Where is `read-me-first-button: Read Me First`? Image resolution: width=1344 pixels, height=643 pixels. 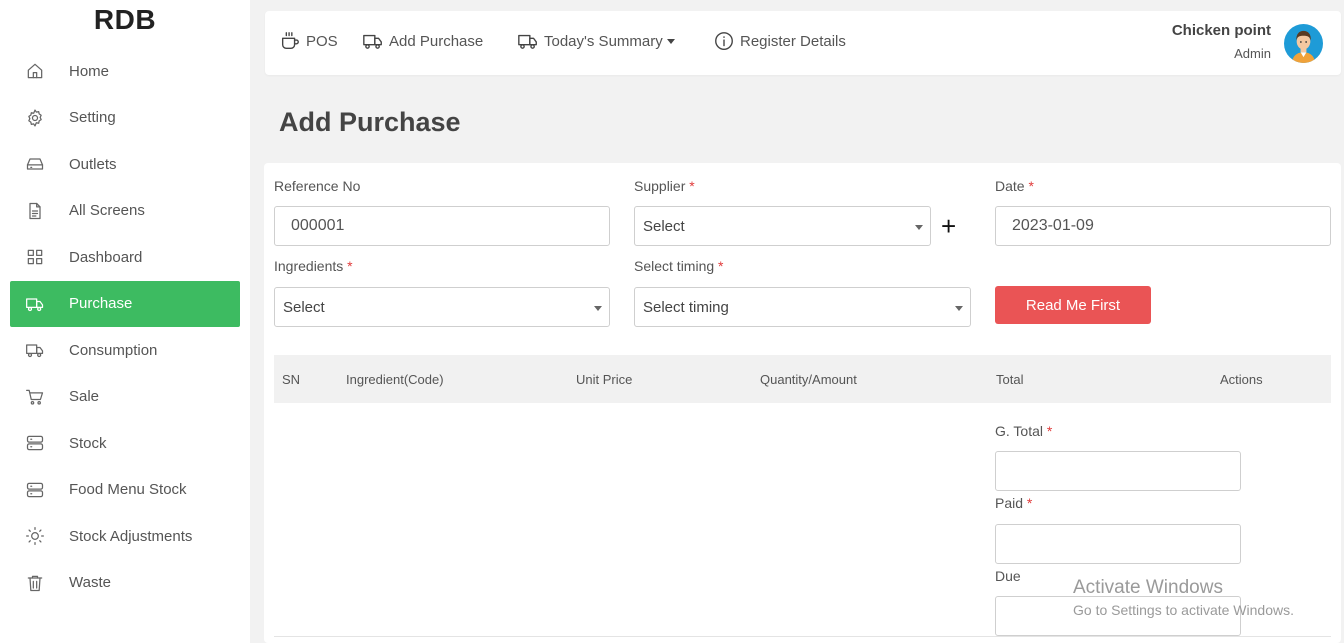 read-me-first-button: Read Me First is located at coordinates (1073, 305).